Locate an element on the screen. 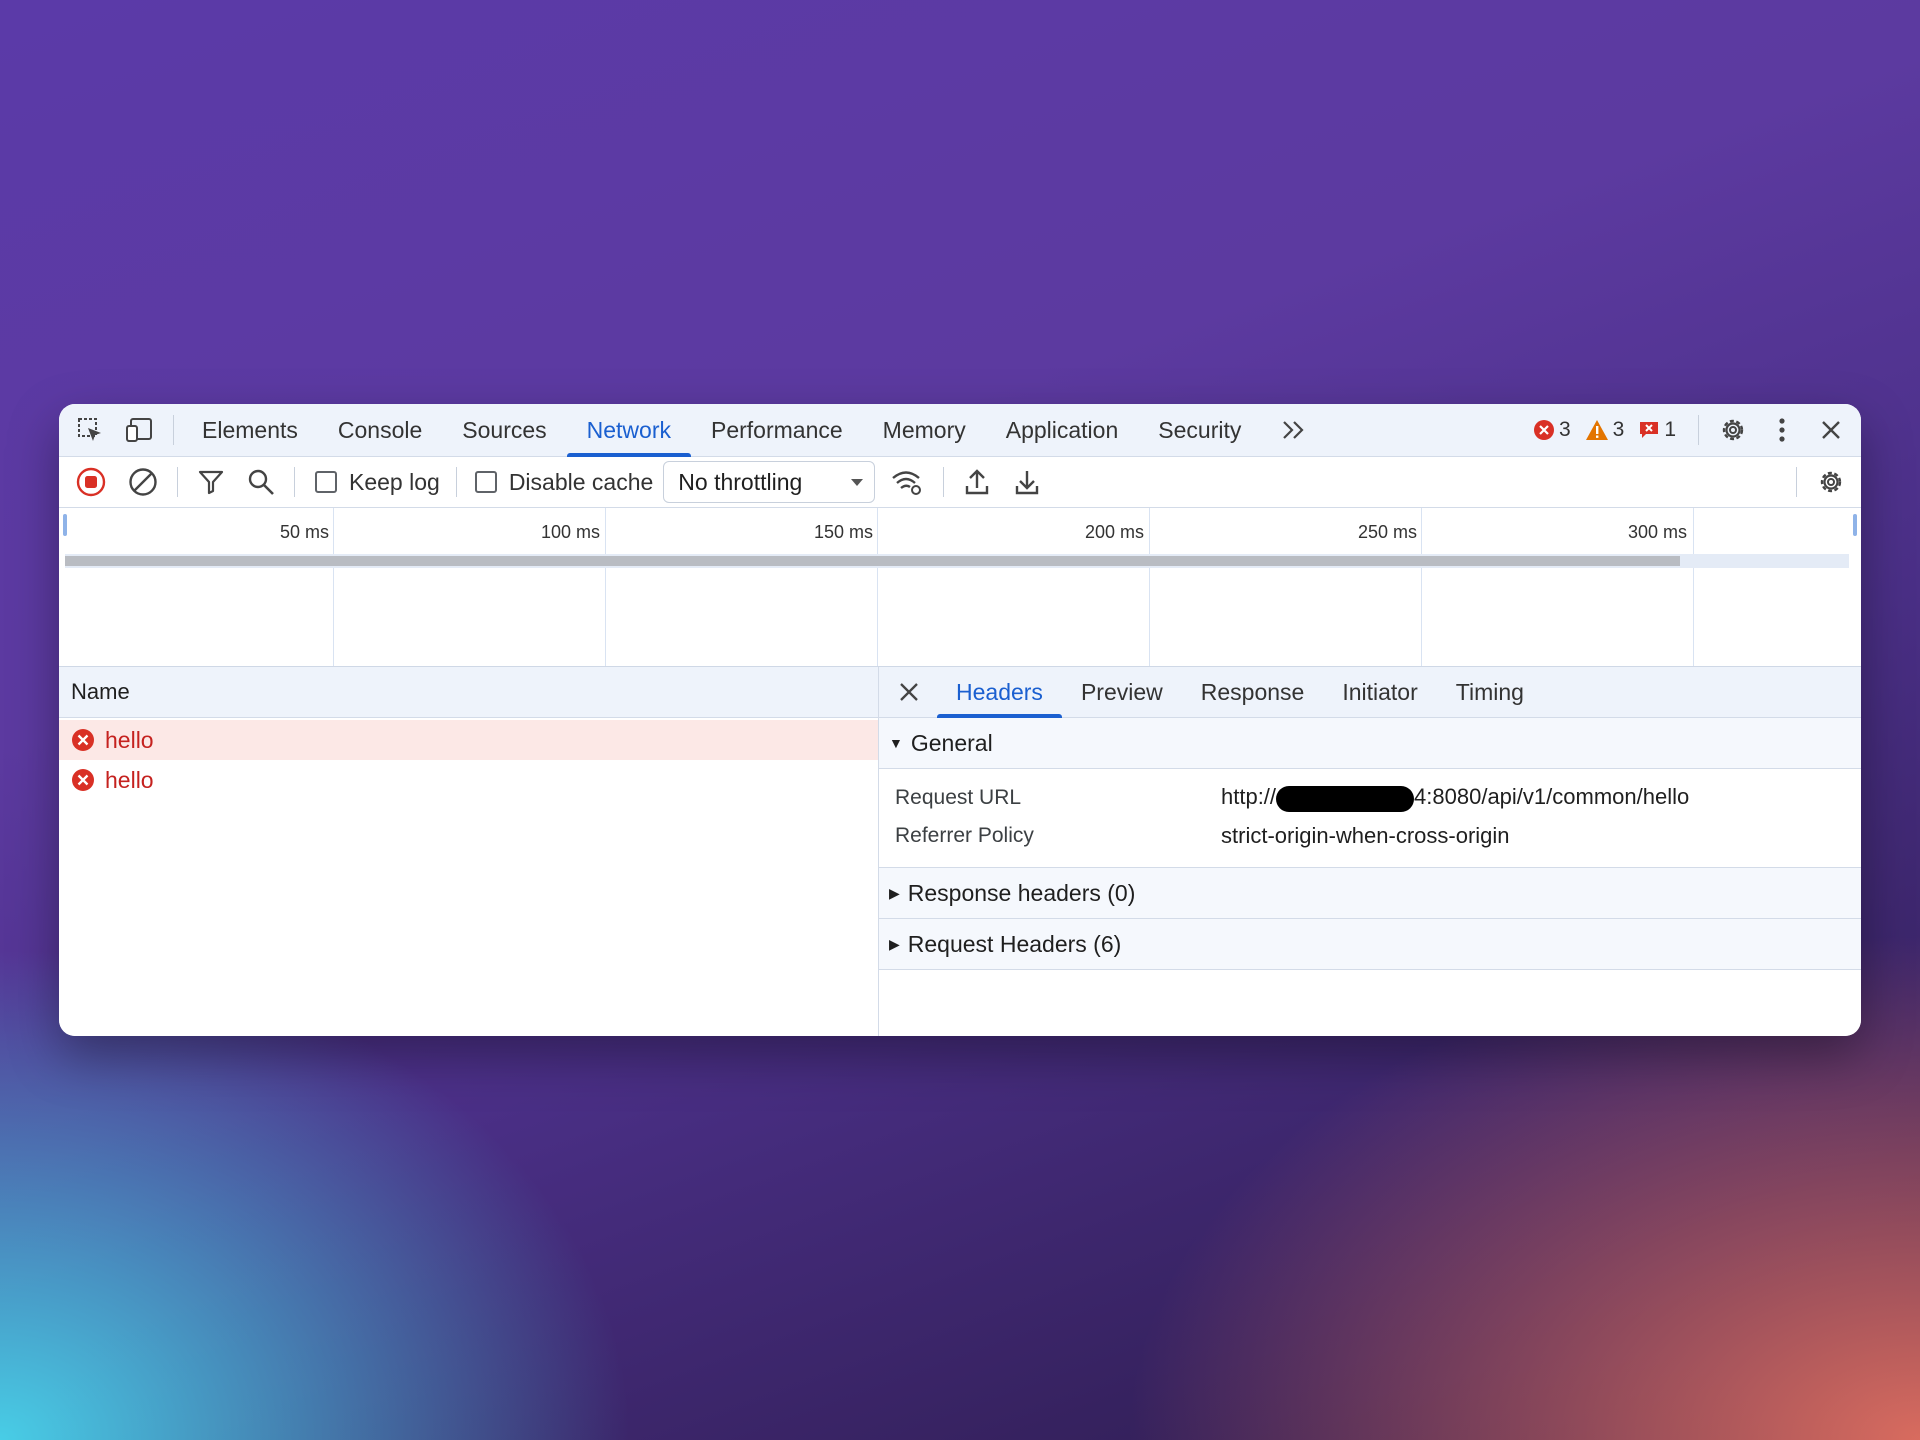 Image resolution: width=1920 pixels, height=1440 pixels. request-headers-toggle: ▶ Request Headers (6) is located at coordinates (1370, 944).